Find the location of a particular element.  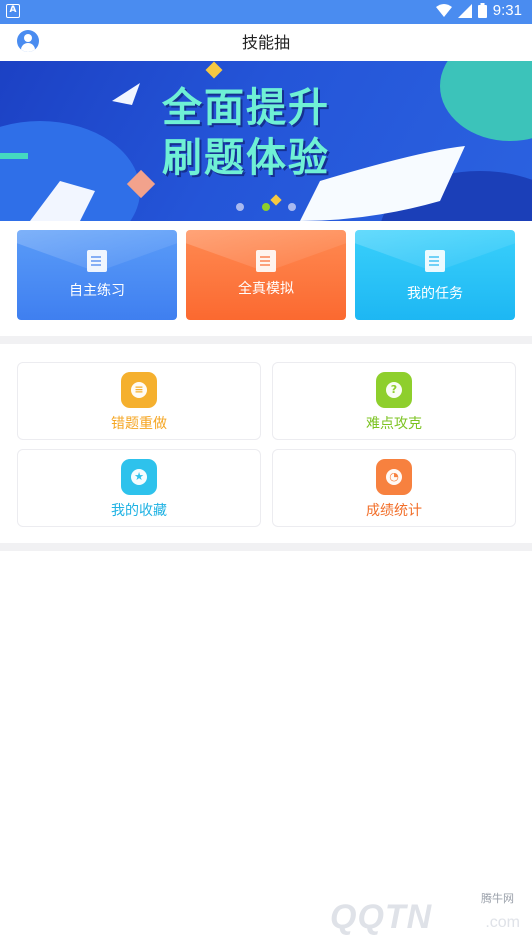

watermark-small: 腾牛网 is located at coordinates (497, 898).